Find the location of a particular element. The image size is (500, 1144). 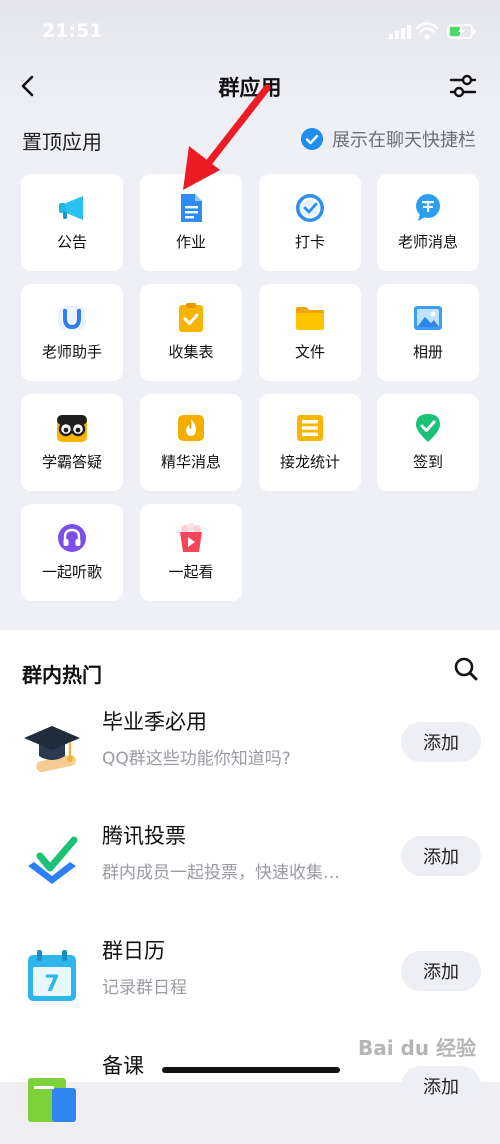

show-in-chat-shortcut-toggle: 展示在聊天快捷栏 is located at coordinates (388, 139).